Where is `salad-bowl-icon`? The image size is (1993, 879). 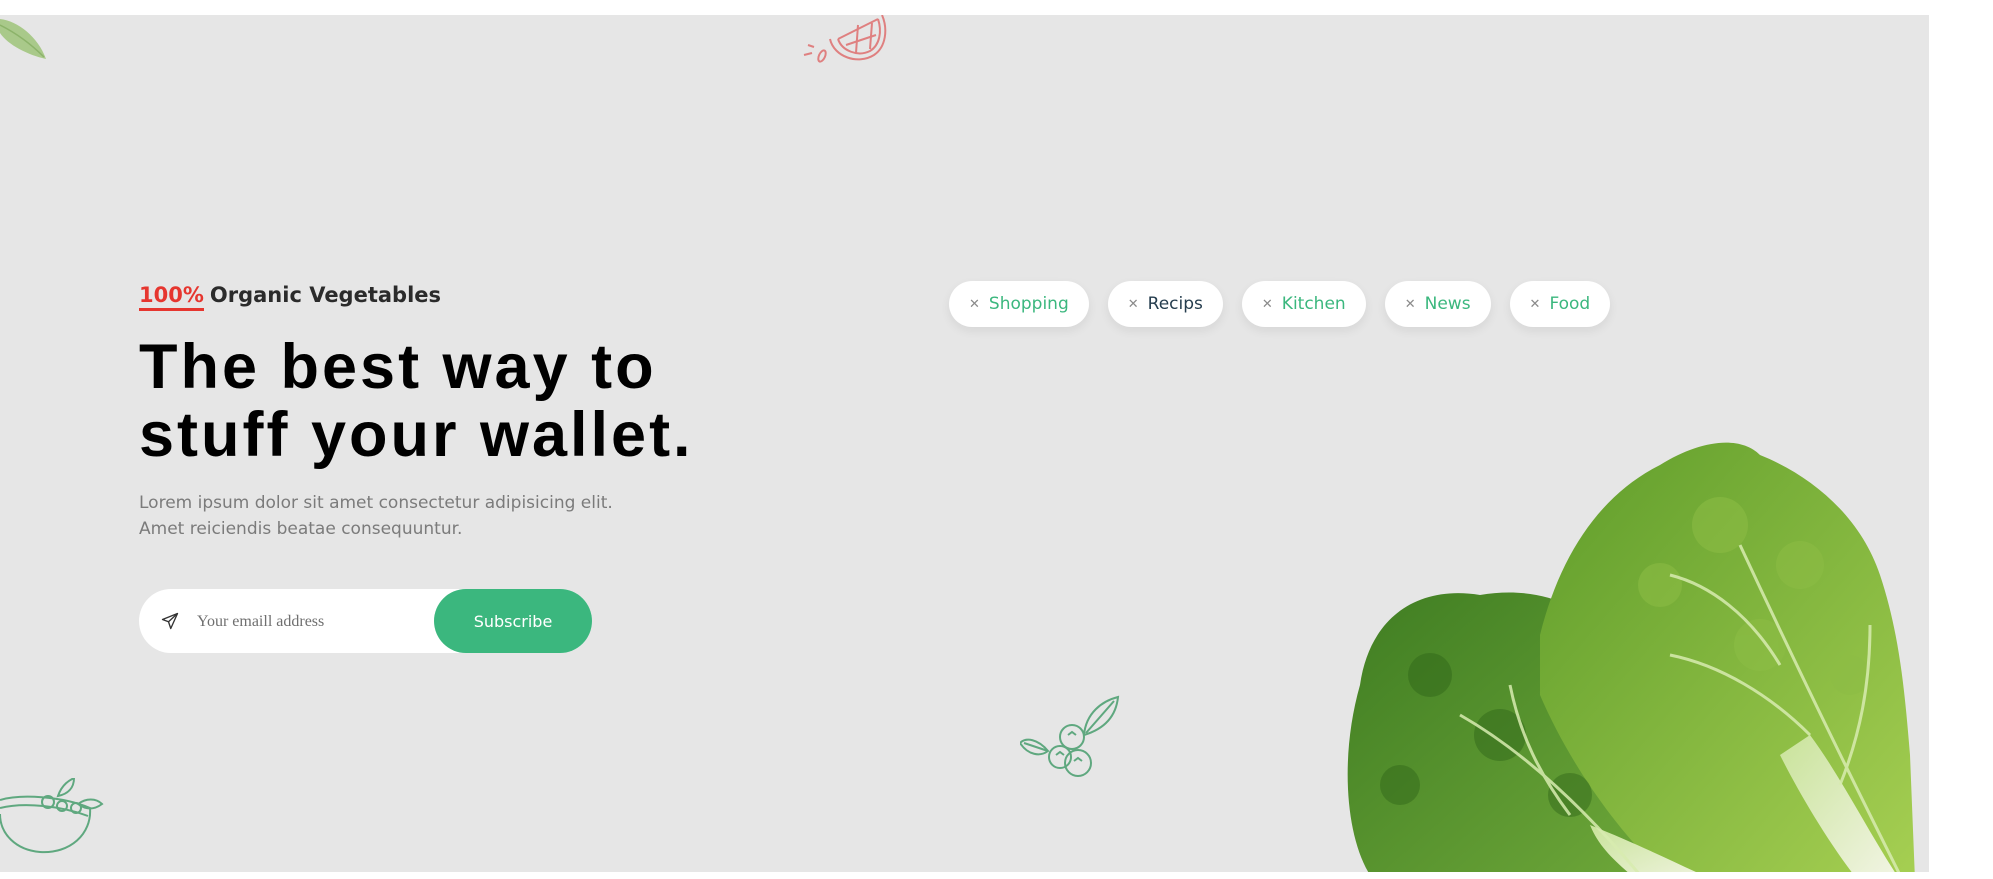
salad-bowl-icon is located at coordinates (52, 816).